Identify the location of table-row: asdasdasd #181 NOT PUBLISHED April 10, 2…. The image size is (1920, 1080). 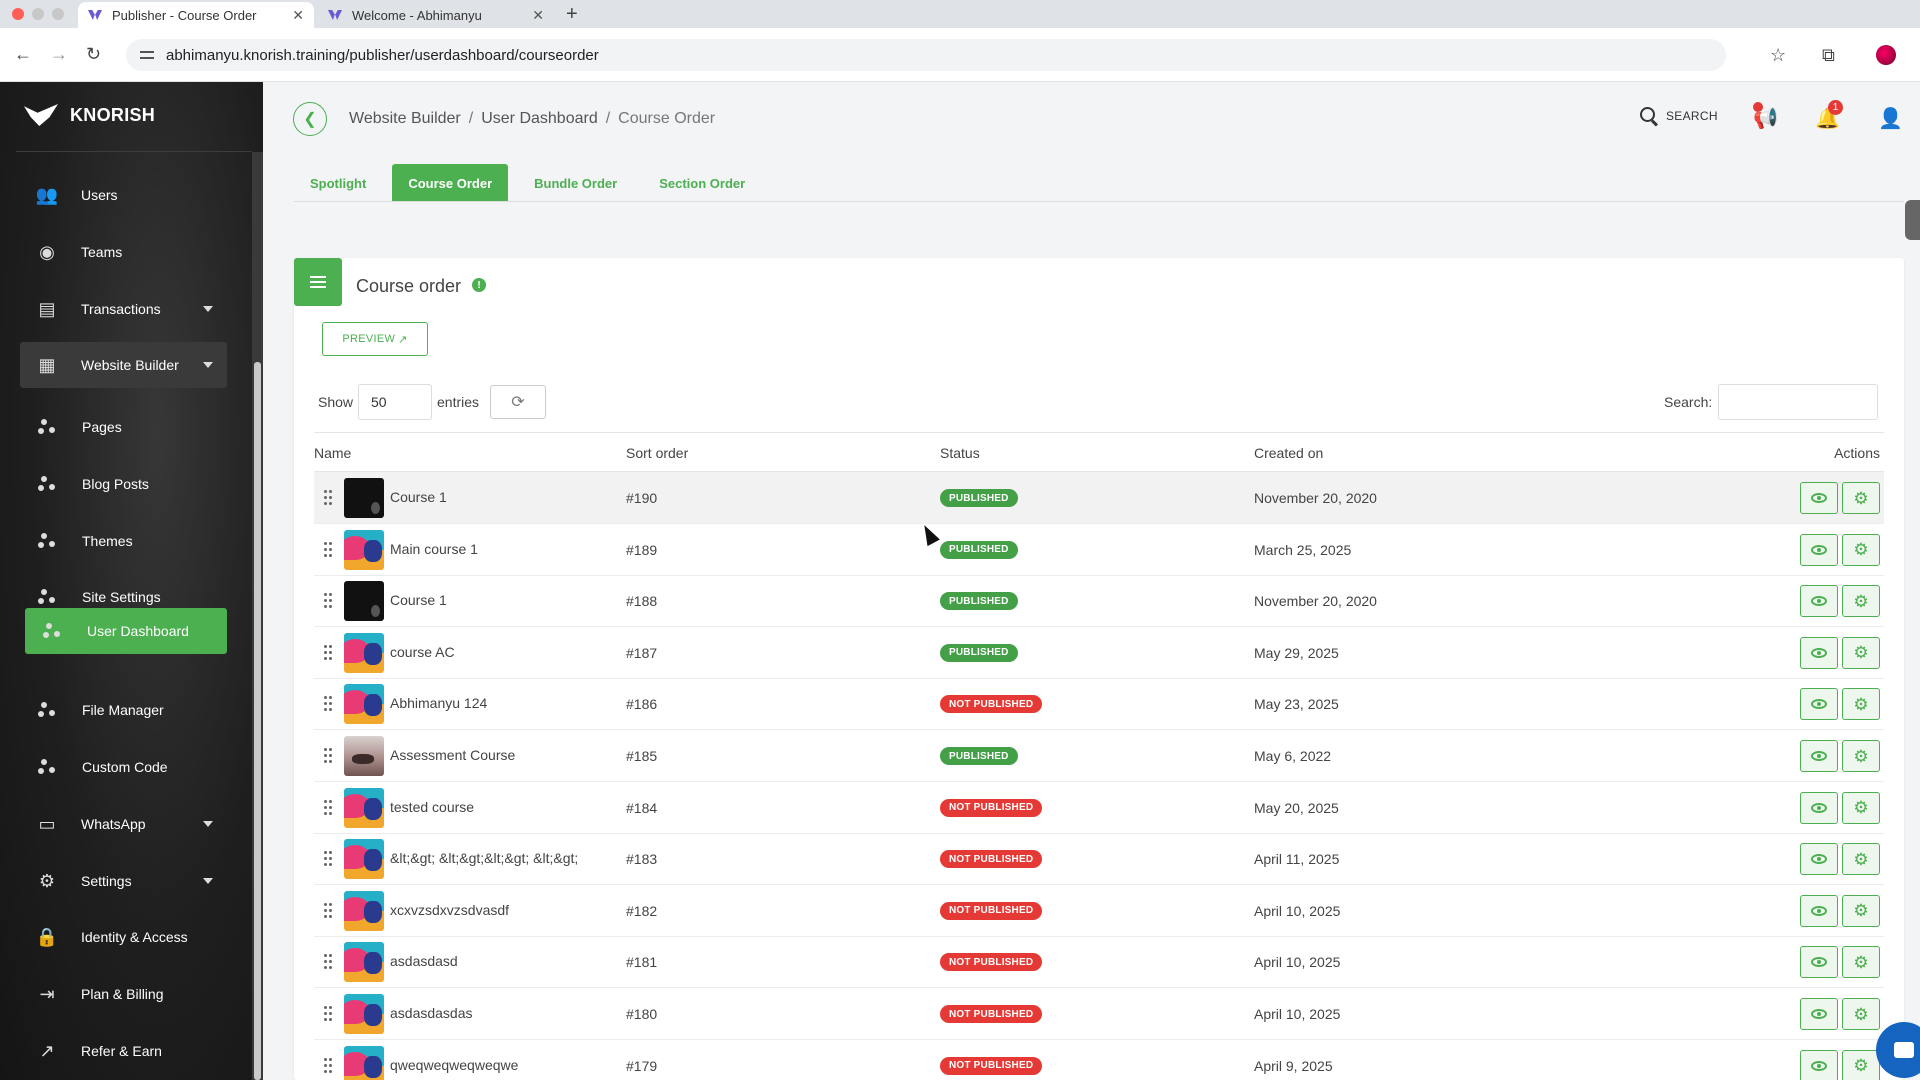
(1099, 962).